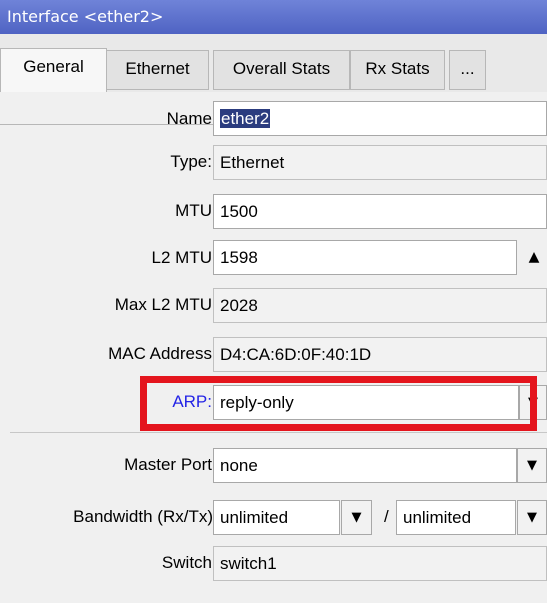 The image size is (547, 603). Describe the element at coordinates (456, 517) in the screenshot. I see `bandwidth-tx-select: unlimited` at that location.